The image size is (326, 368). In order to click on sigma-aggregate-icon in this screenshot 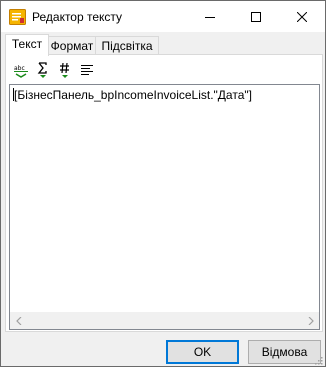, I will do `click(42, 70)`.